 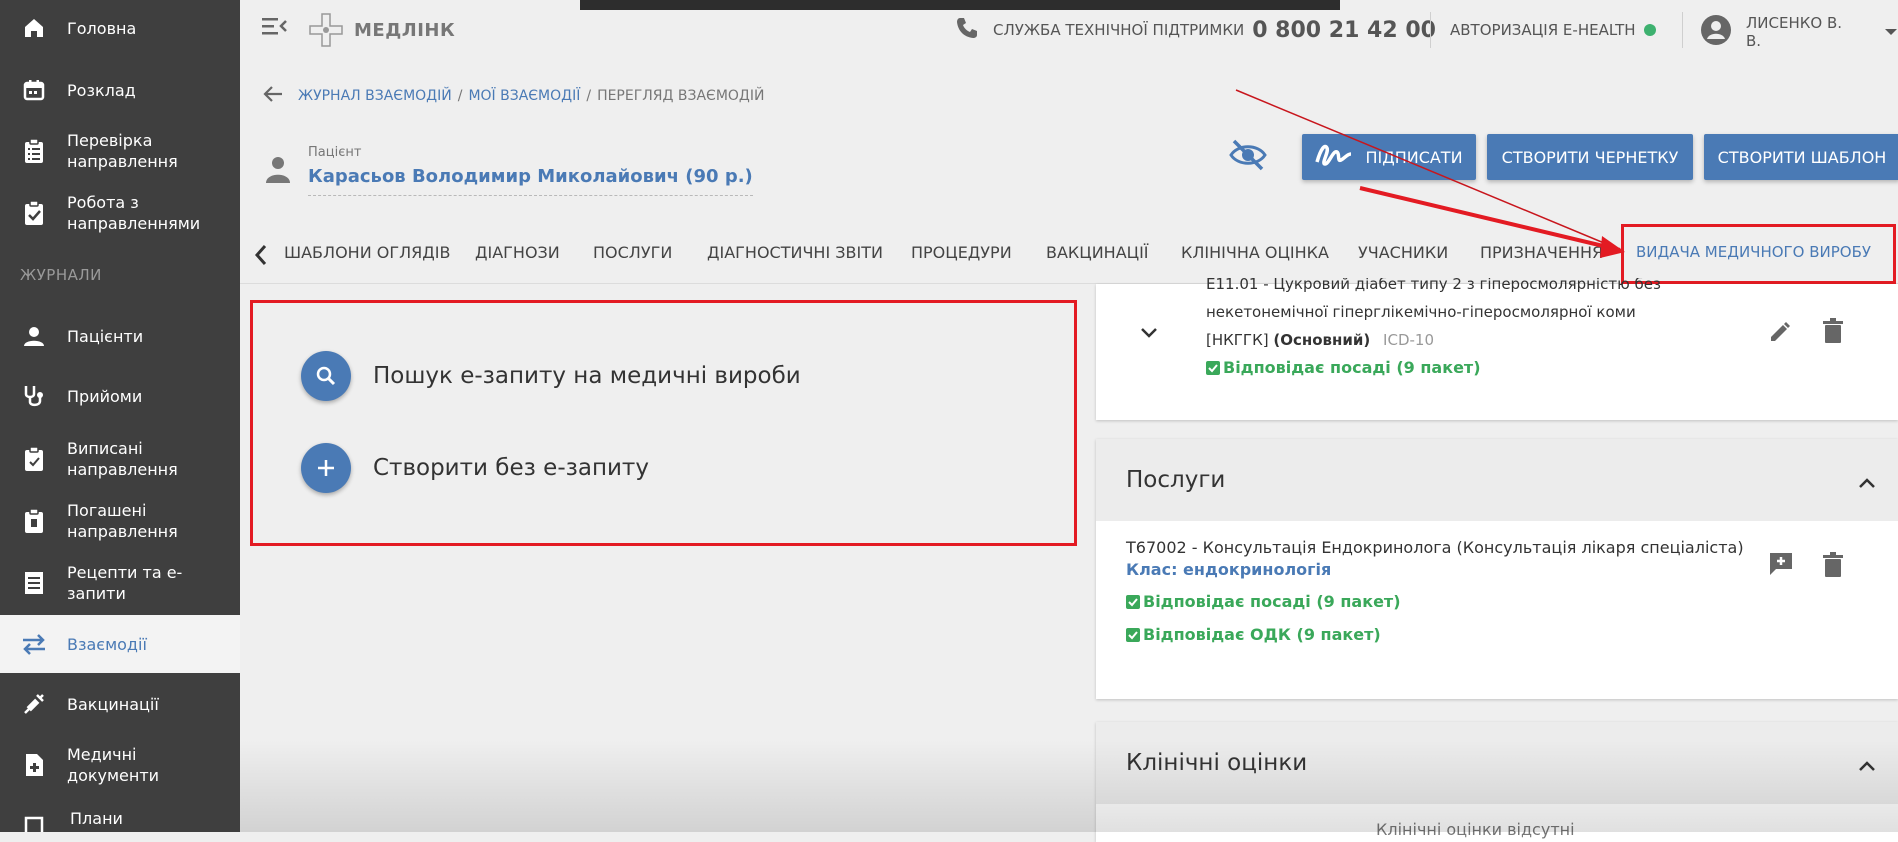 I want to click on diagnosis-primary-flag: (Основний), so click(x=1322, y=340).